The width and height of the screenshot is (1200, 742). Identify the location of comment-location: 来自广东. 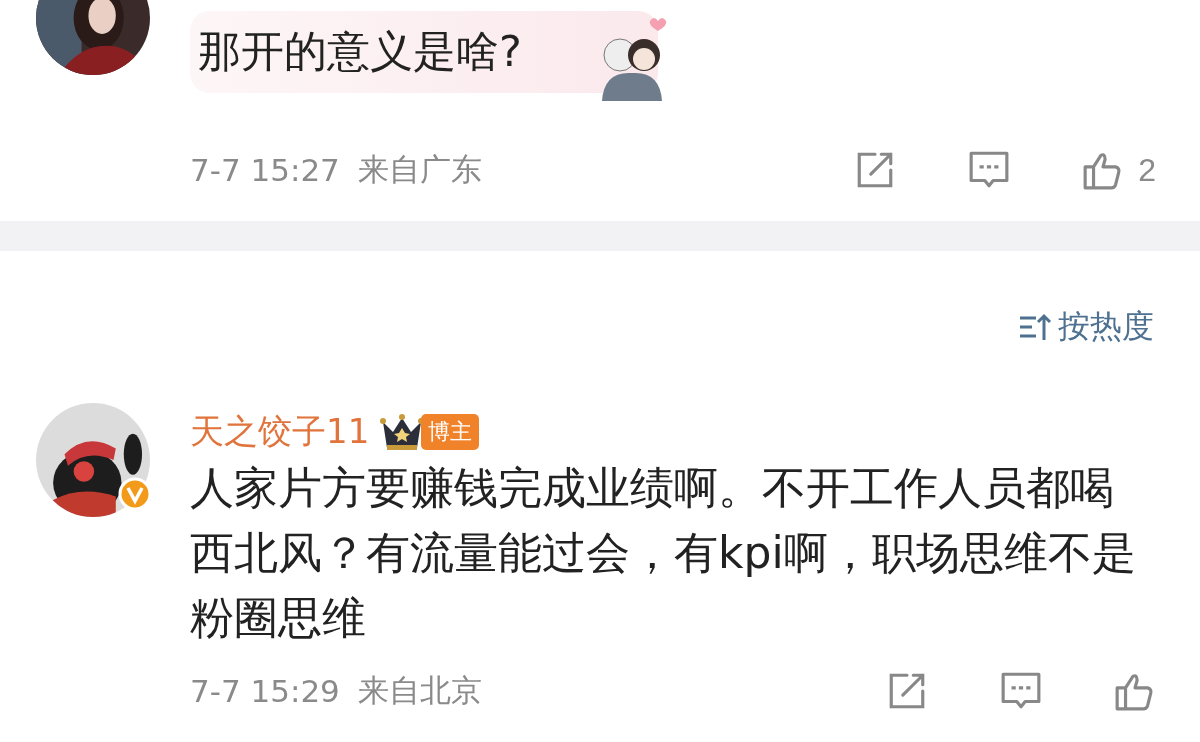
(420, 169).